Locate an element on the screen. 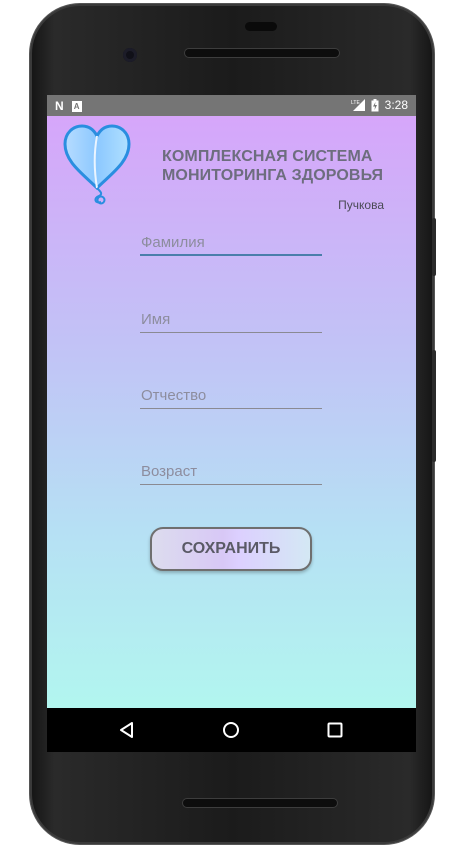 This screenshot has width=467, height=864. age-underline is located at coordinates (231, 484).